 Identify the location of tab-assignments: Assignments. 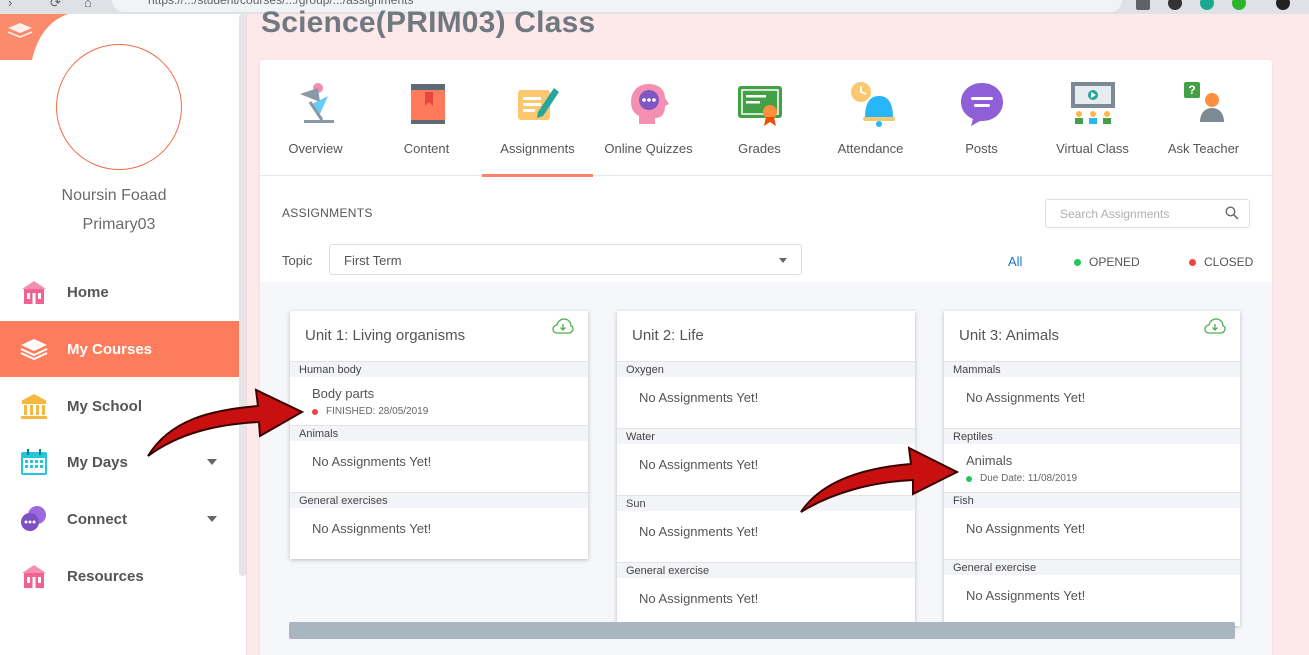
(537, 118).